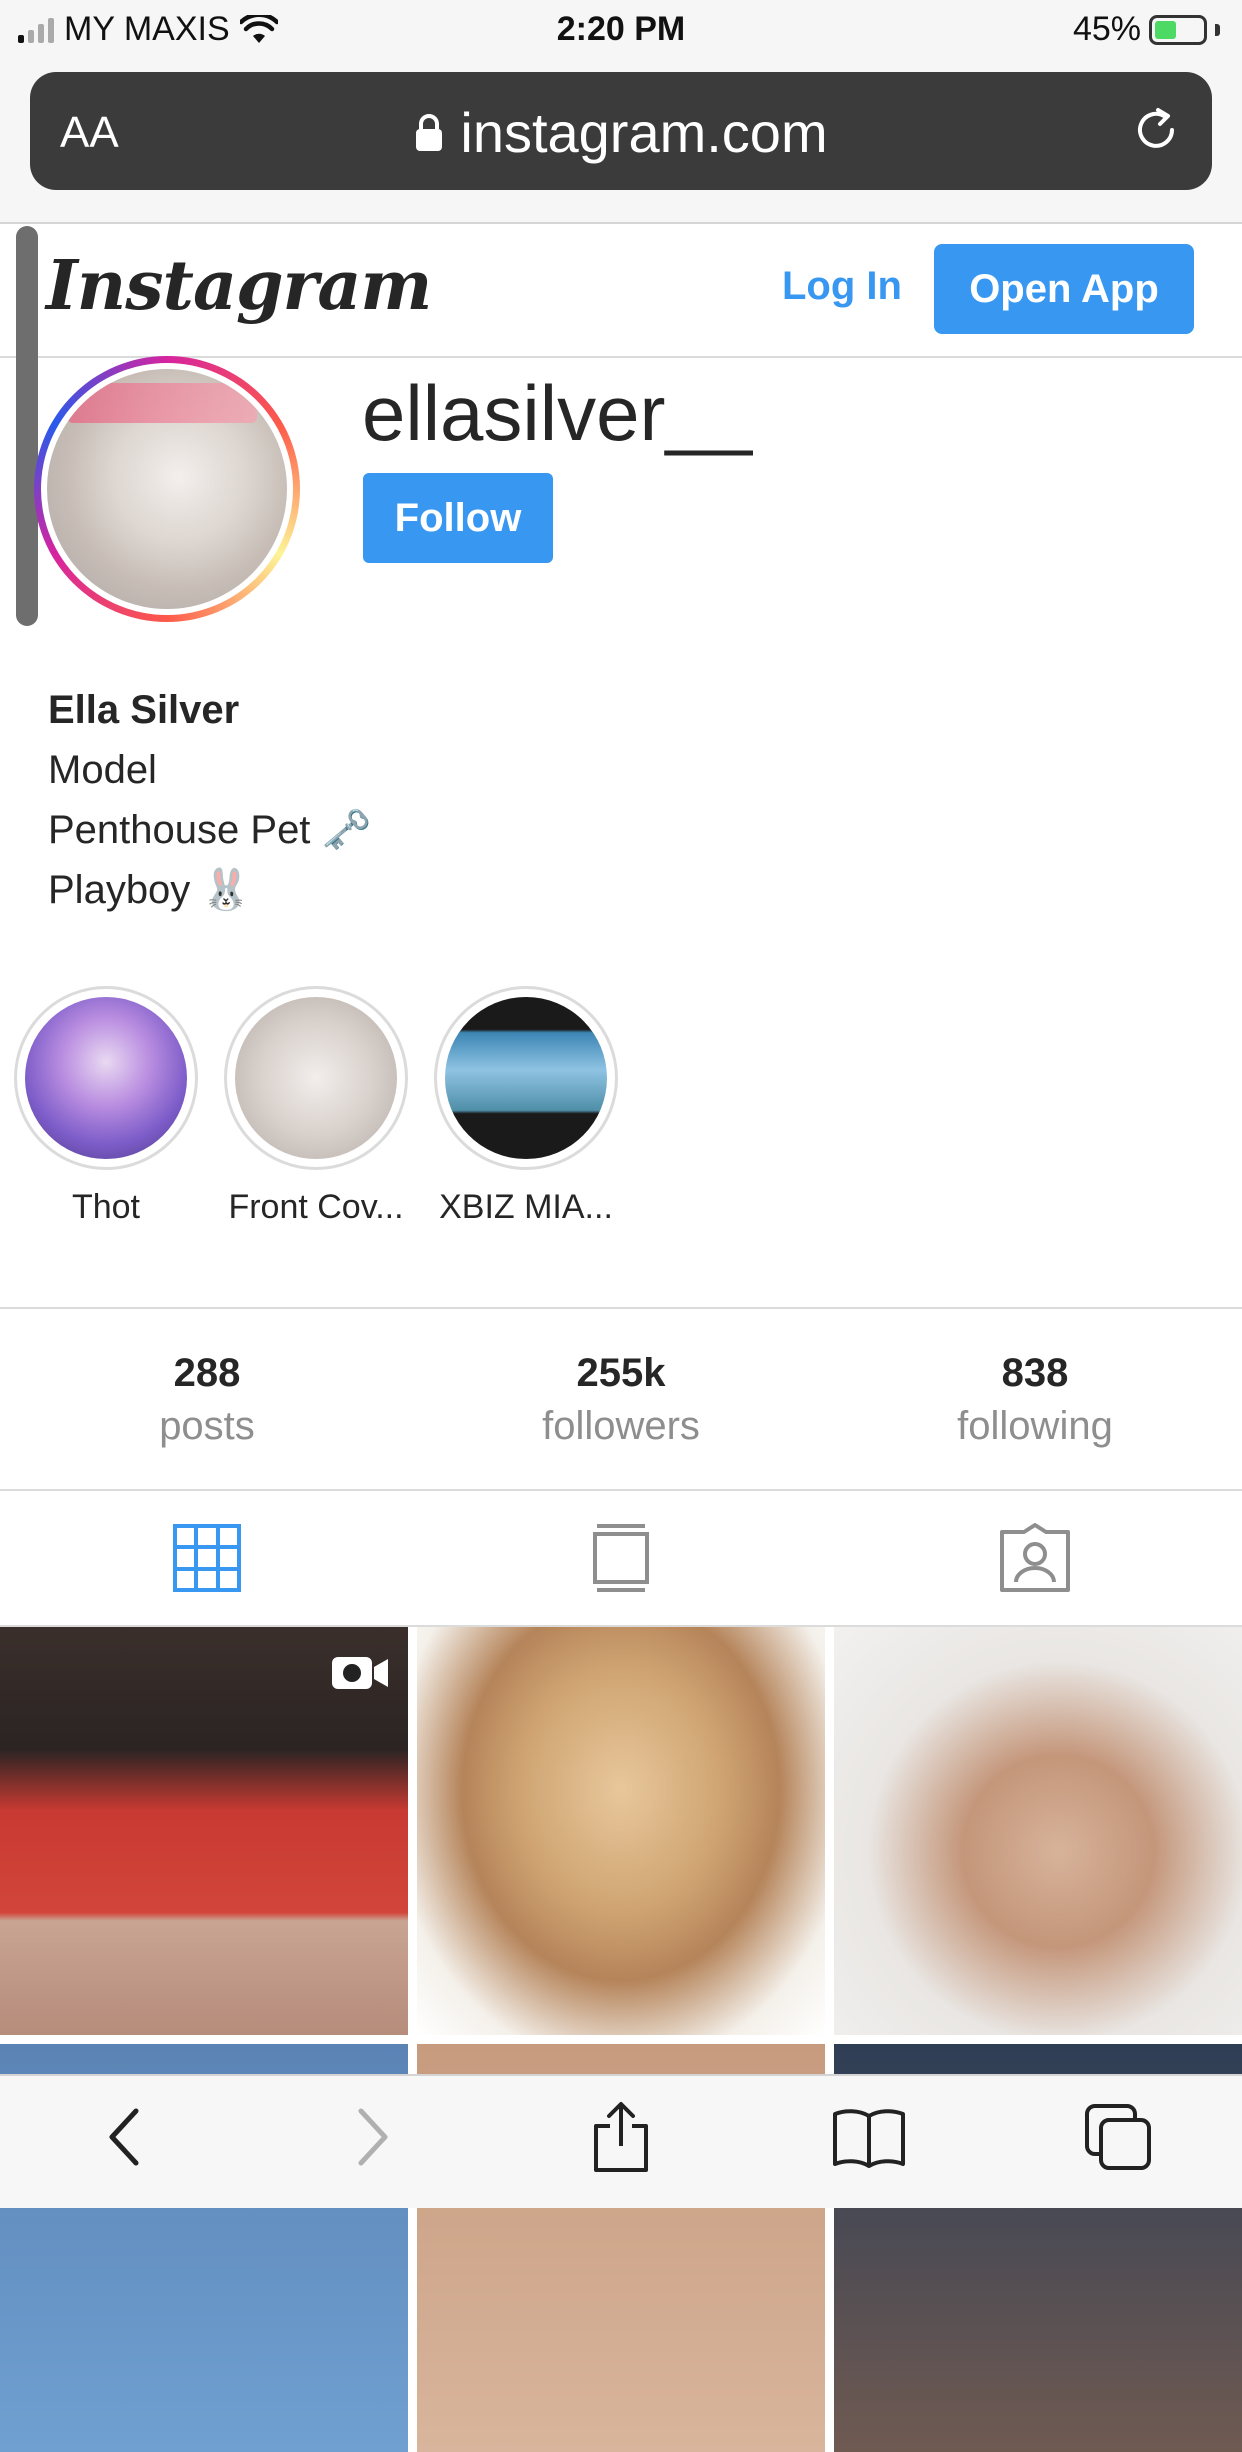 The image size is (1242, 2452). Describe the element at coordinates (207, 1399) in the screenshot. I see `stat-posts: 288 posts` at that location.